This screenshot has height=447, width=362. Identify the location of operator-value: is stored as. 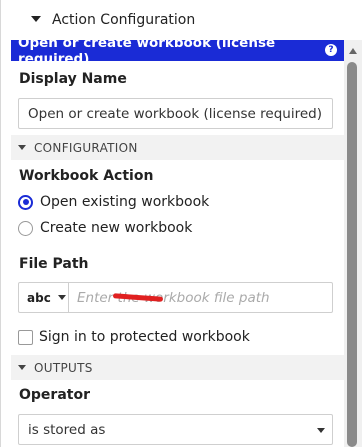
(67, 429).